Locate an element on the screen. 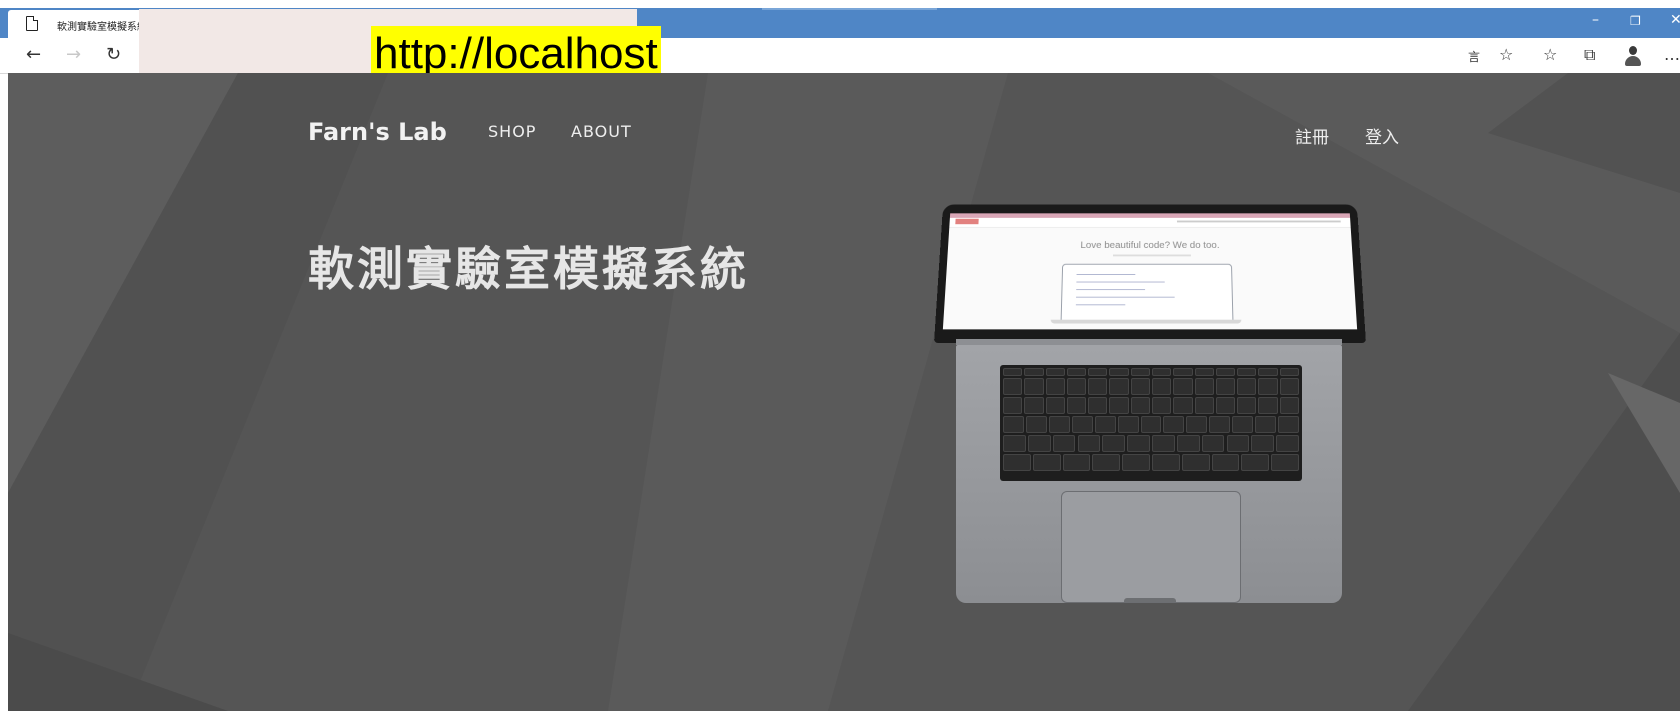  laptop-base is located at coordinates (1149, 474).